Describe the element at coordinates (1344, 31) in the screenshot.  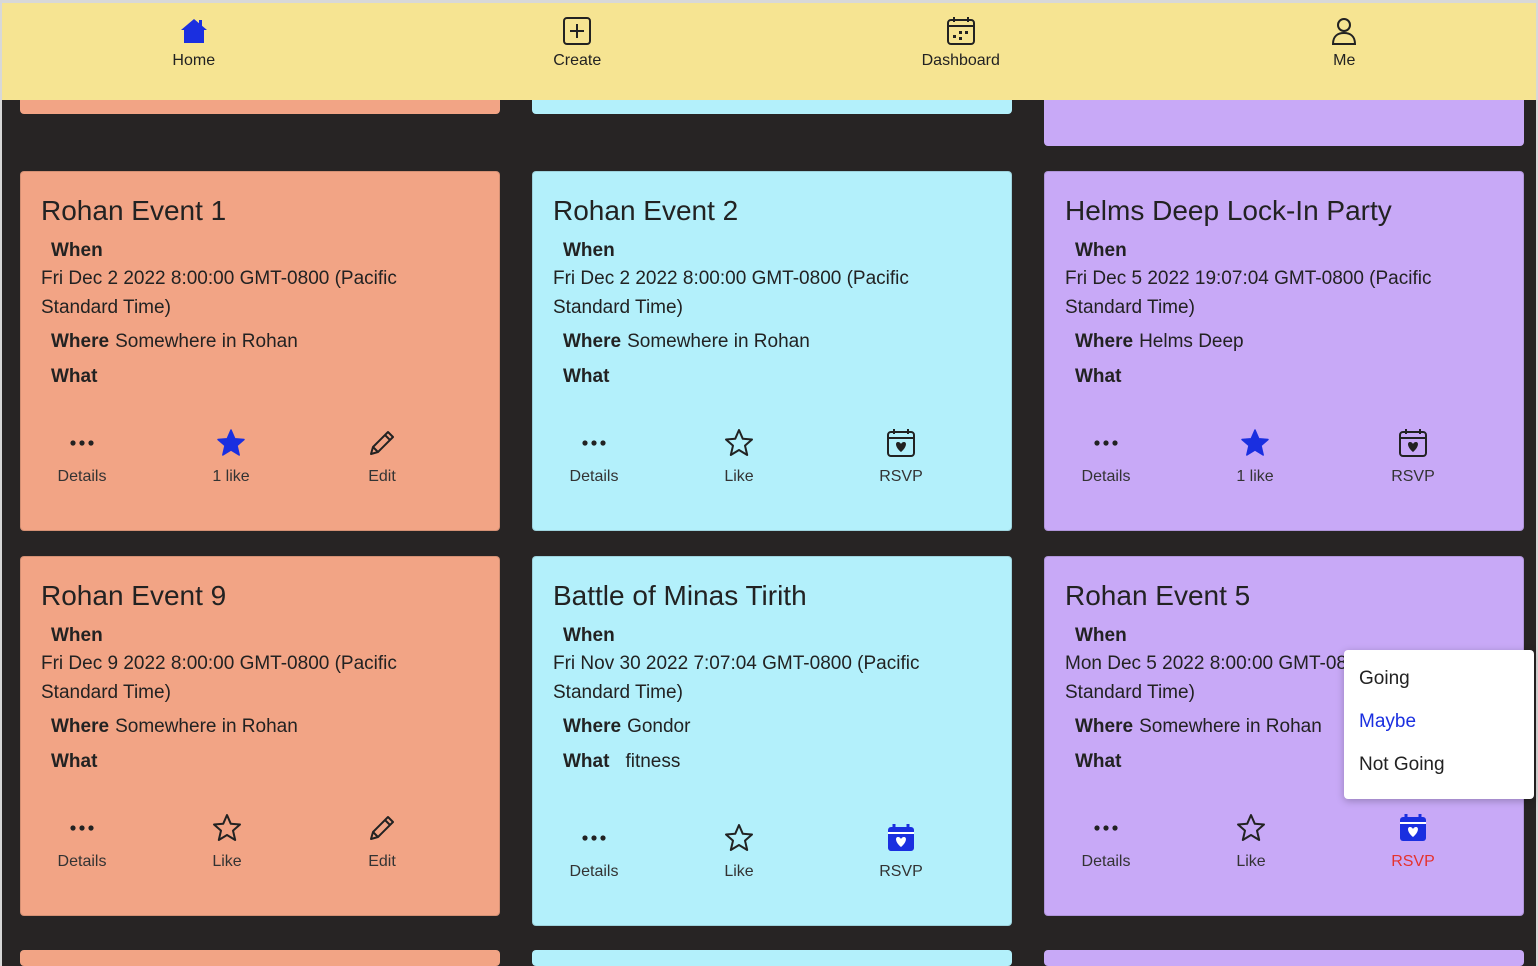
I see `user-icon` at that location.